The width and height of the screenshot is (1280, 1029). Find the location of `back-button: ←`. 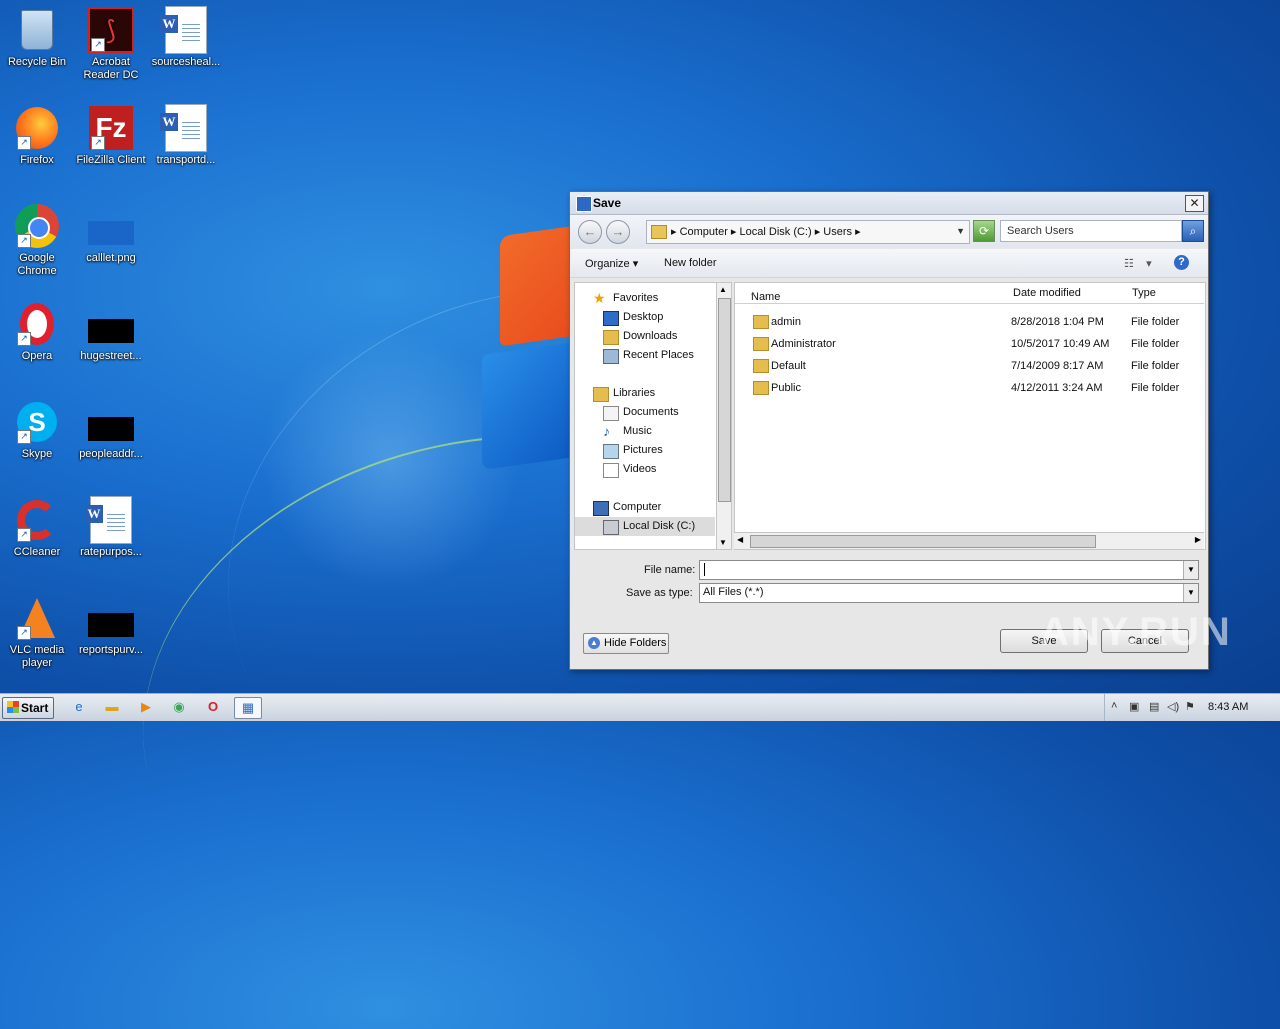

back-button: ← is located at coordinates (590, 232).